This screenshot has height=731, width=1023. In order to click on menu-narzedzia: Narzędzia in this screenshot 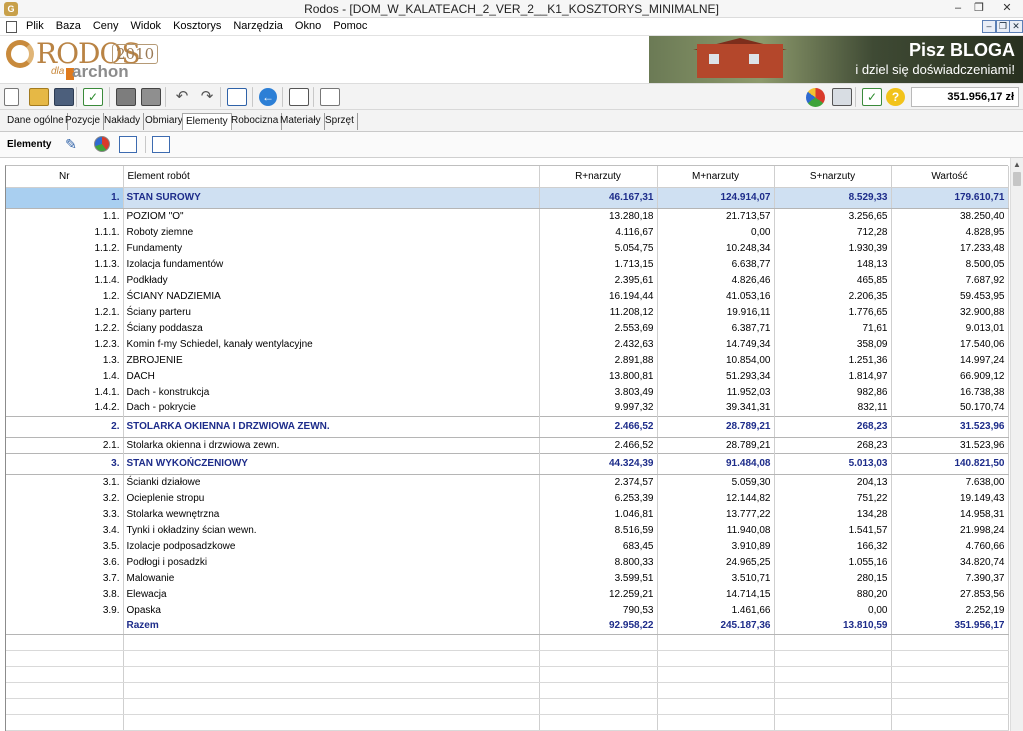, I will do `click(258, 26)`.